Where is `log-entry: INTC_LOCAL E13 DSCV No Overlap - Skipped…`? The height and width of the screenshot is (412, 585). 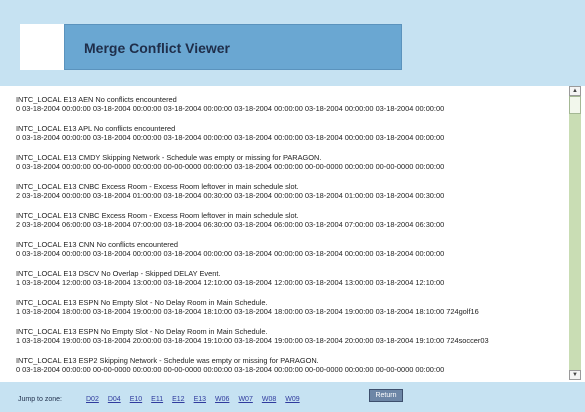 log-entry: INTC_LOCAL E13 DSCV No Overlap - Skipped… is located at coordinates (289, 283).